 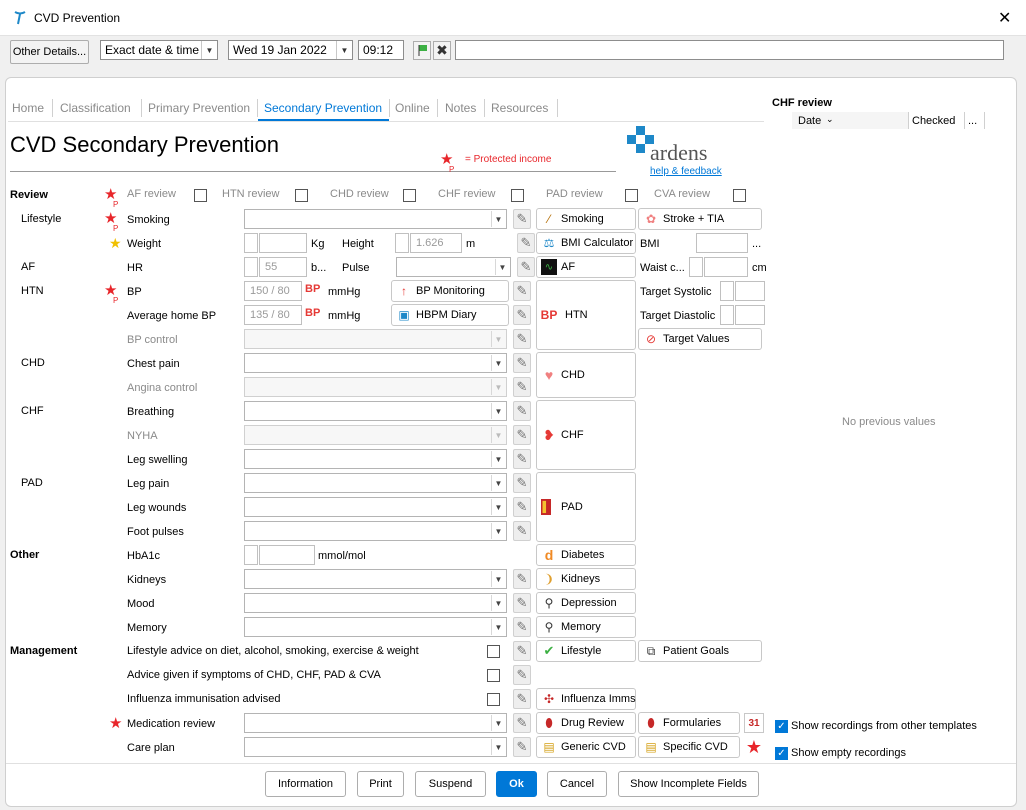 I want to click on target-systolic-flag, so click(x=727, y=291).